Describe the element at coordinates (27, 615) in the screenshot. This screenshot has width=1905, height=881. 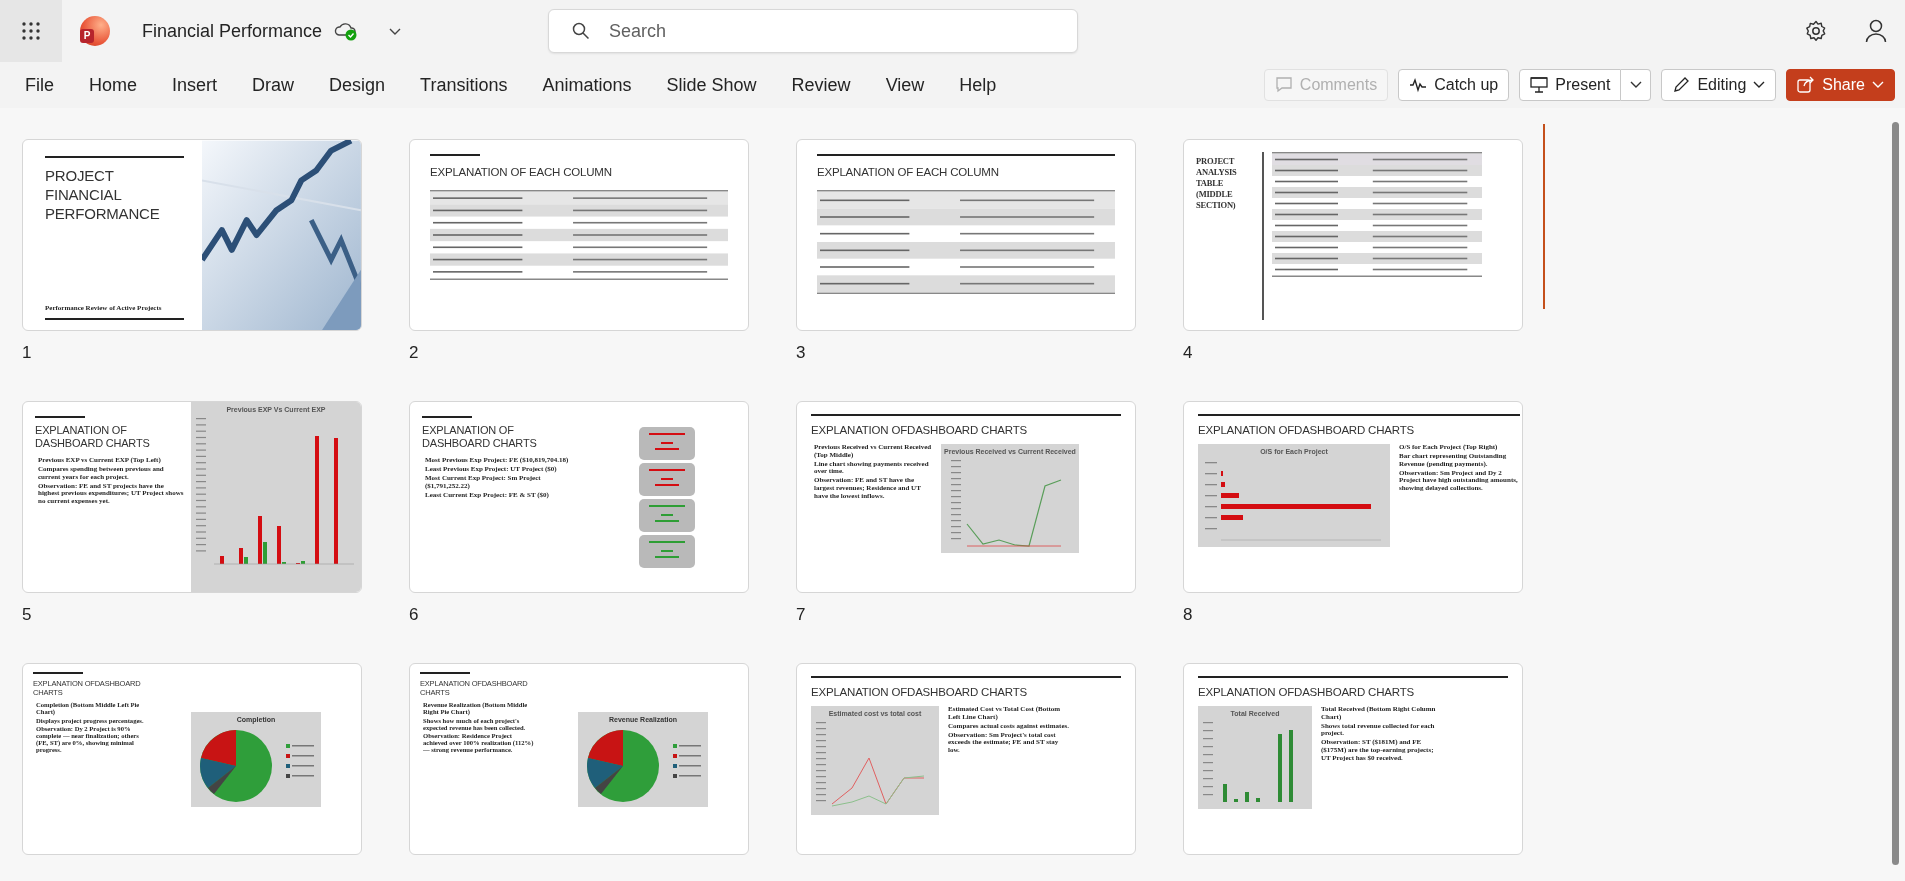
I see `slide-number: 5` at that location.